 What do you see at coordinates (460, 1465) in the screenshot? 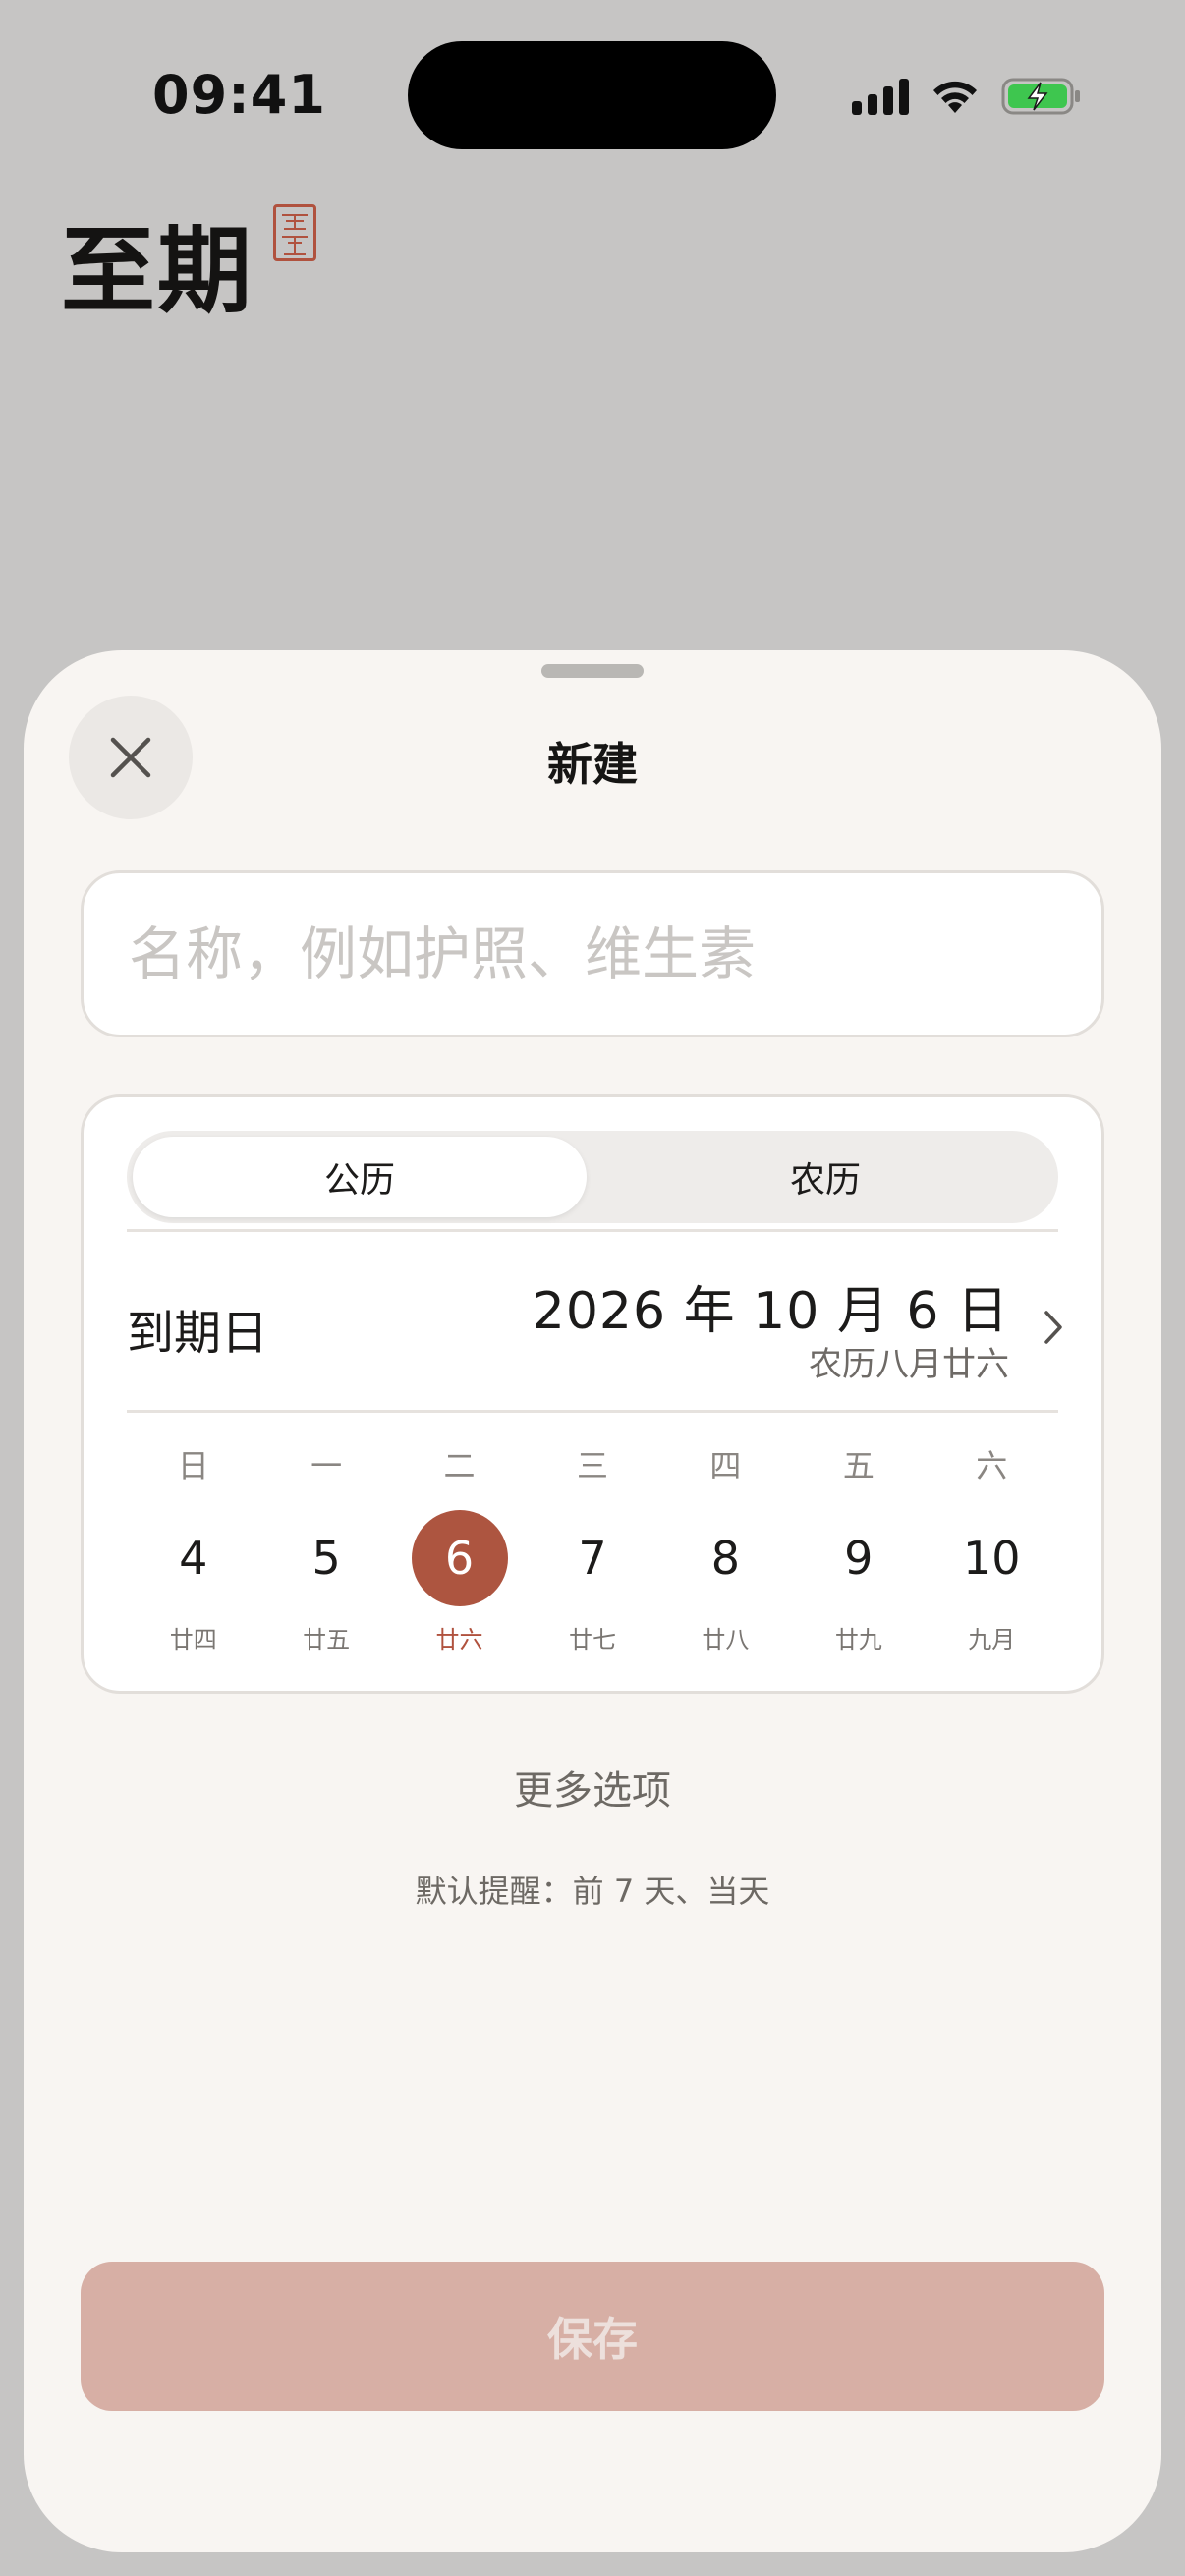
I see `weekday-label: 二` at bounding box center [460, 1465].